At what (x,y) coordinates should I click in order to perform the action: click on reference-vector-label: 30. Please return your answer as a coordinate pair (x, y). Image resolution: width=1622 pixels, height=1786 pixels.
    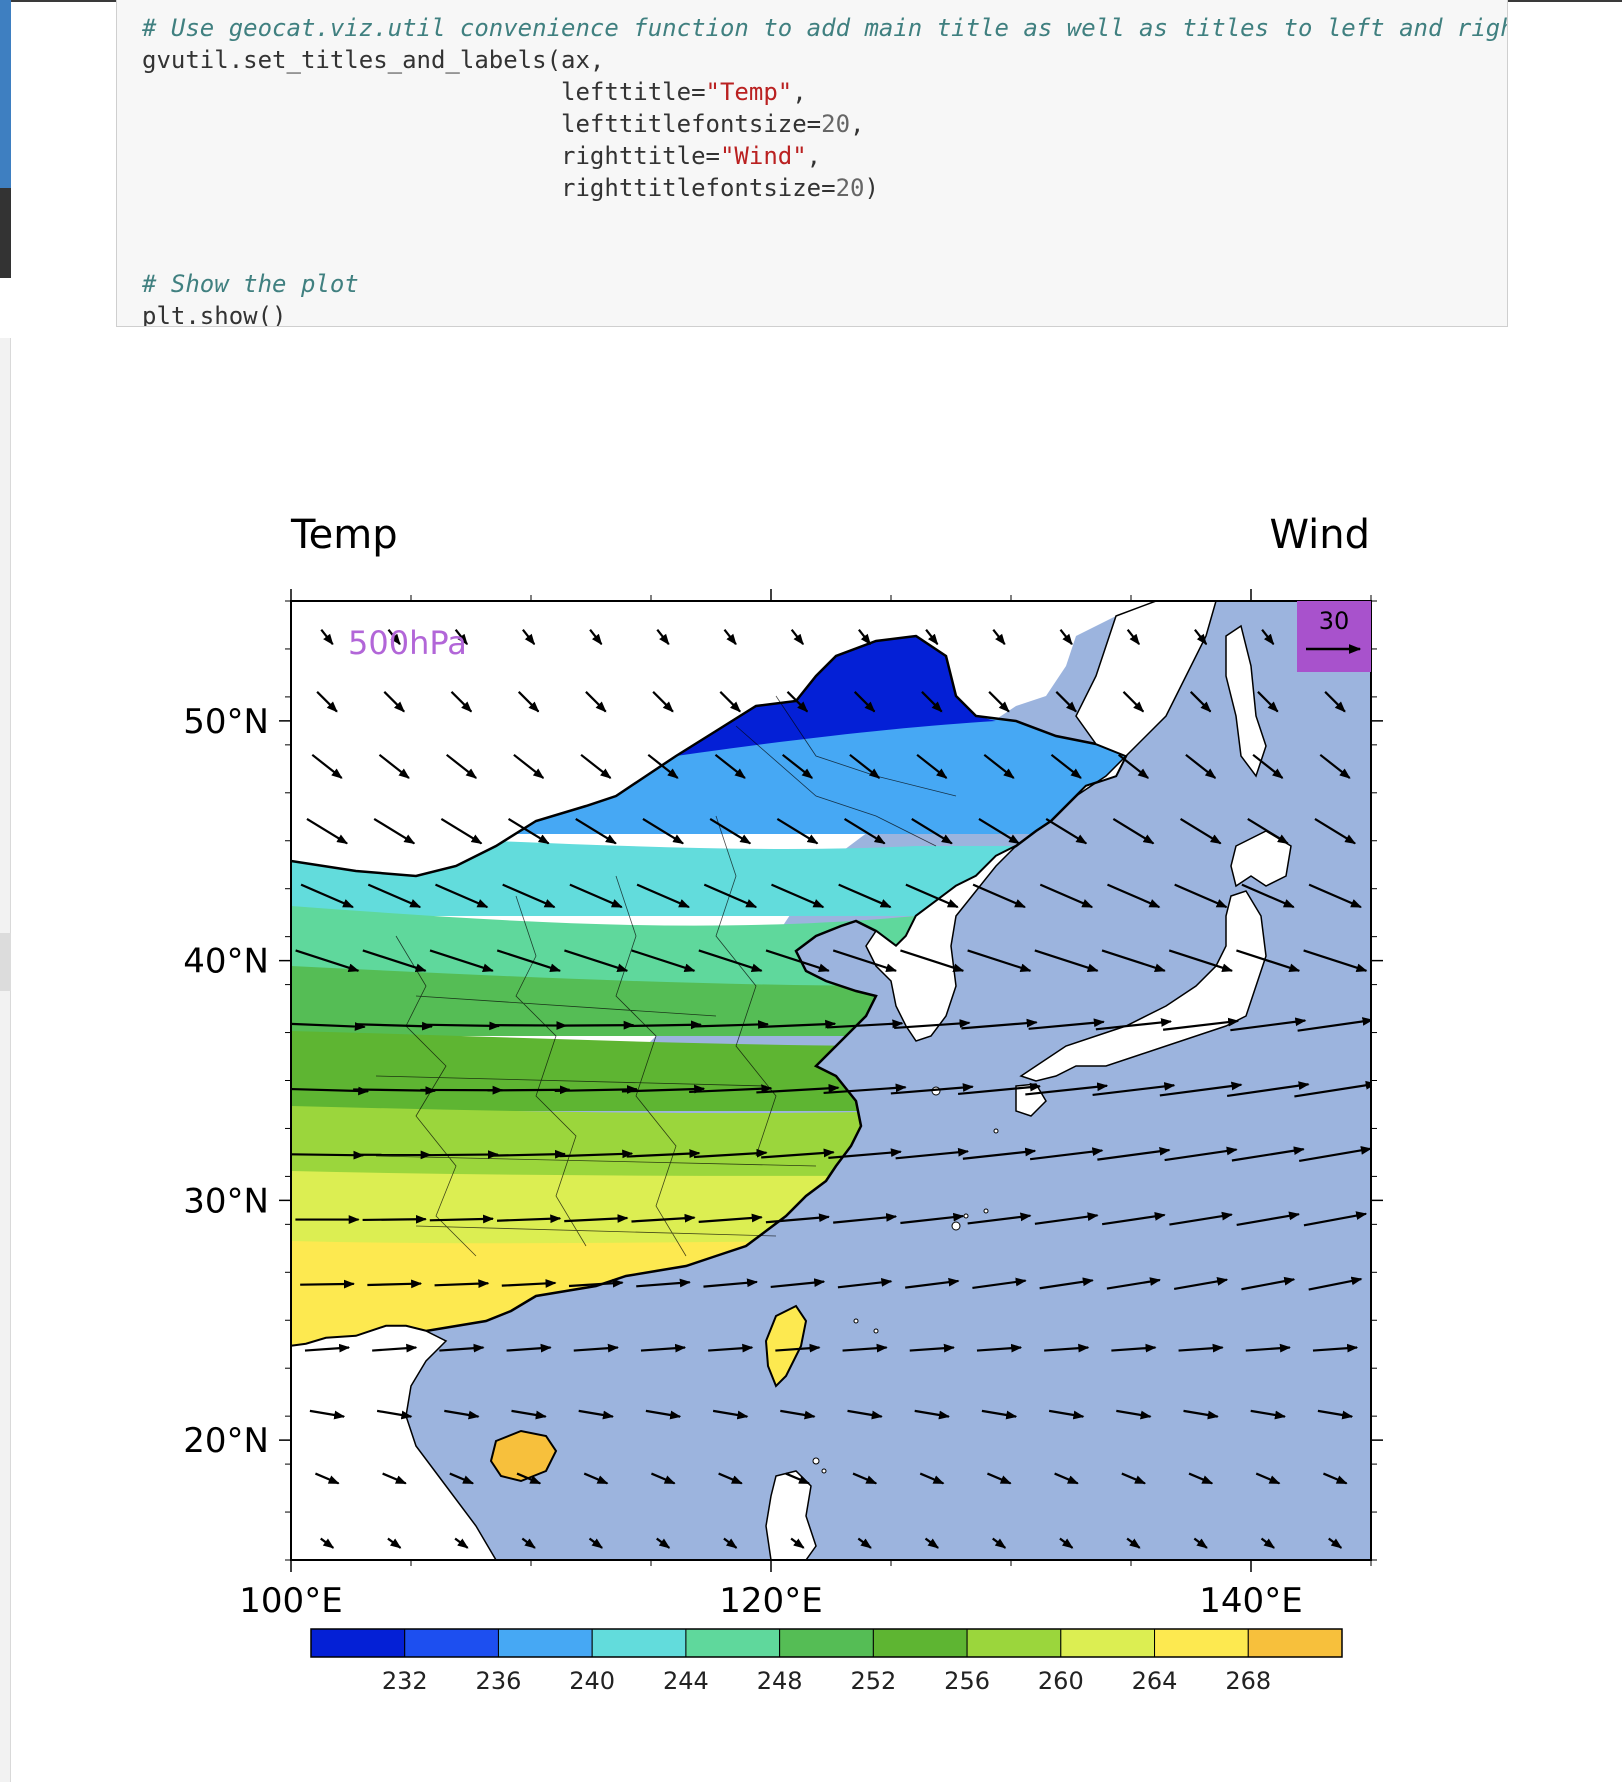
    Looking at the image, I should click on (1334, 621).